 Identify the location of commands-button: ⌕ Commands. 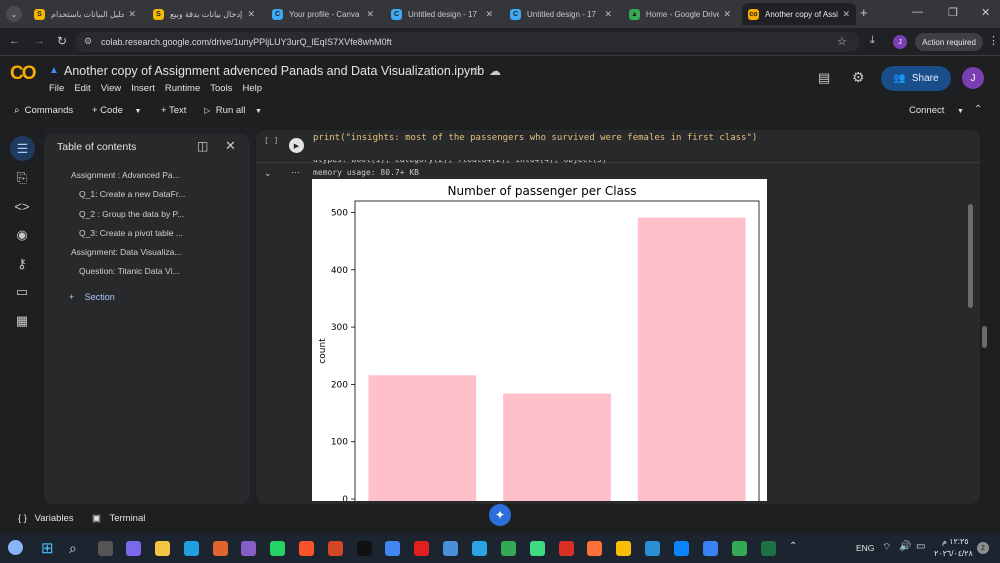
(43, 110).